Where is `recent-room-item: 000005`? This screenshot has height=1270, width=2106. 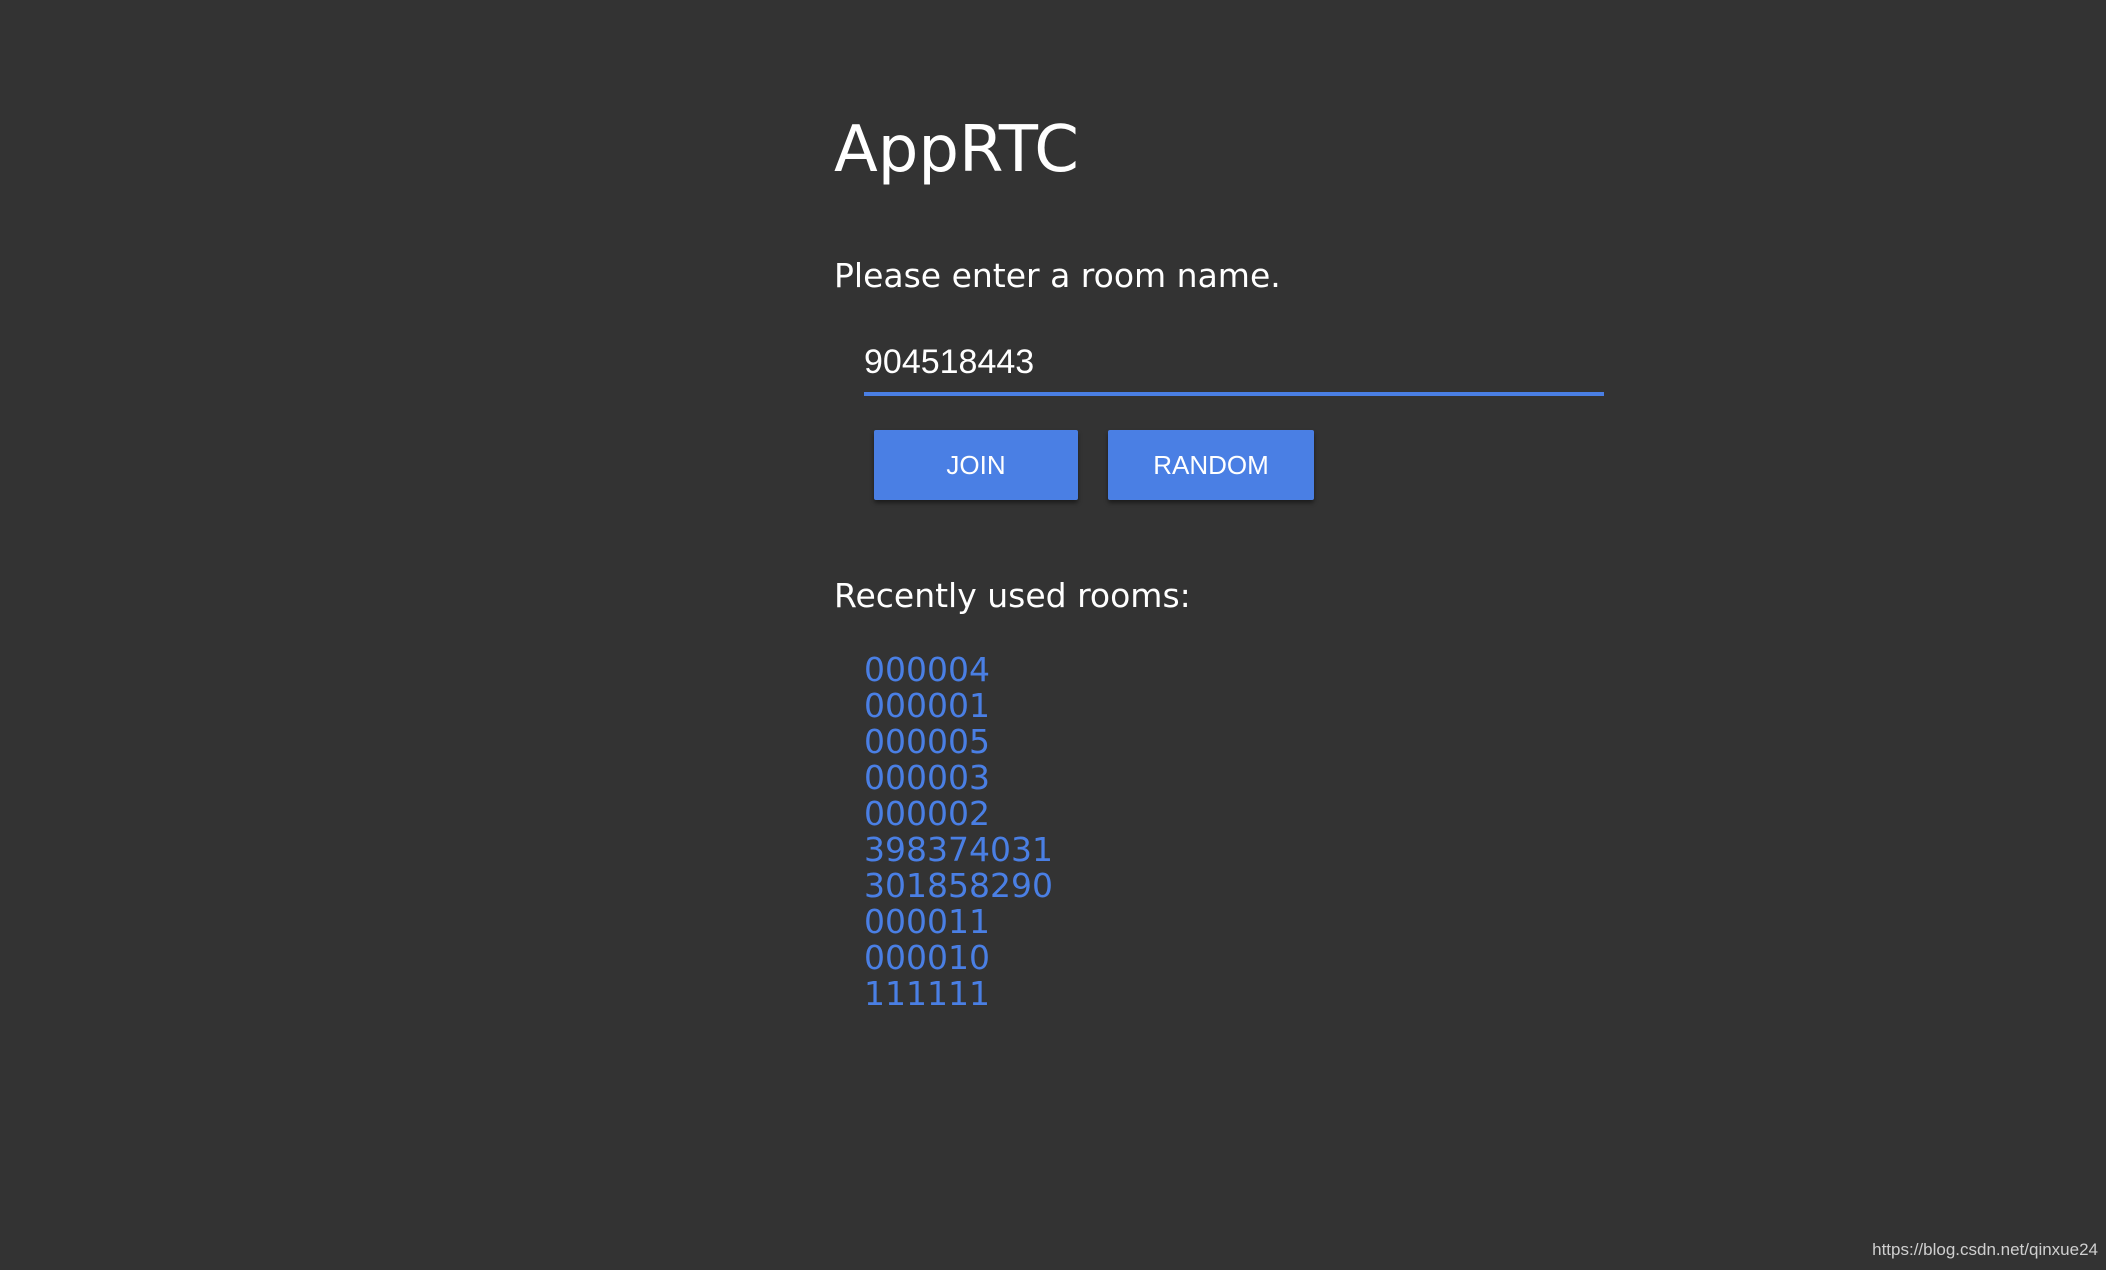 recent-room-item: 000005 is located at coordinates (958, 742).